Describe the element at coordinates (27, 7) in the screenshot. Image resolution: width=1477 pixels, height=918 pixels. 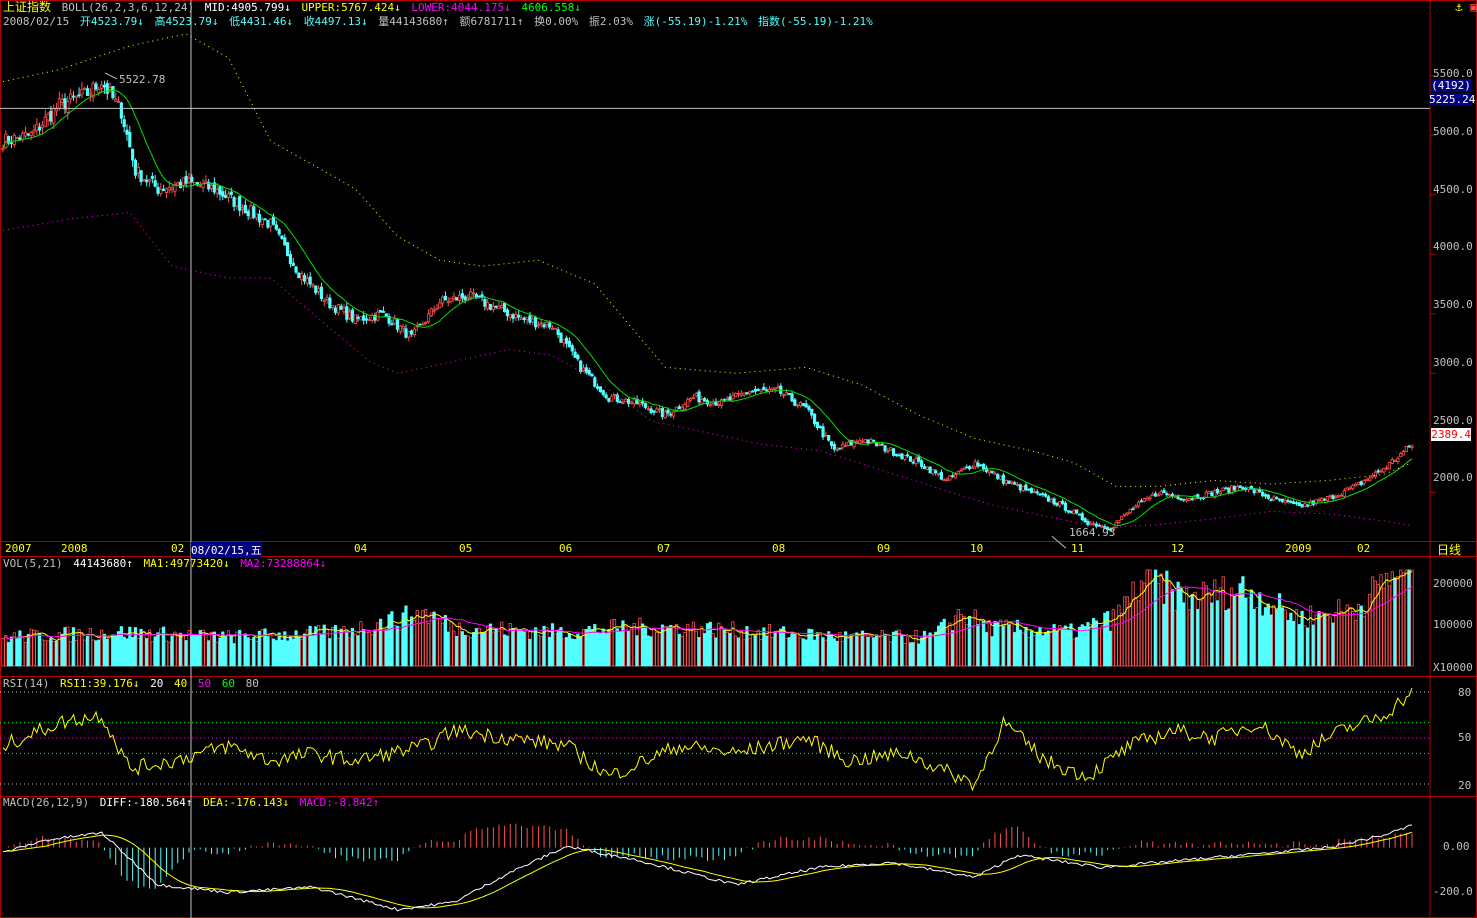
I see `index-name: 上证指数` at that location.